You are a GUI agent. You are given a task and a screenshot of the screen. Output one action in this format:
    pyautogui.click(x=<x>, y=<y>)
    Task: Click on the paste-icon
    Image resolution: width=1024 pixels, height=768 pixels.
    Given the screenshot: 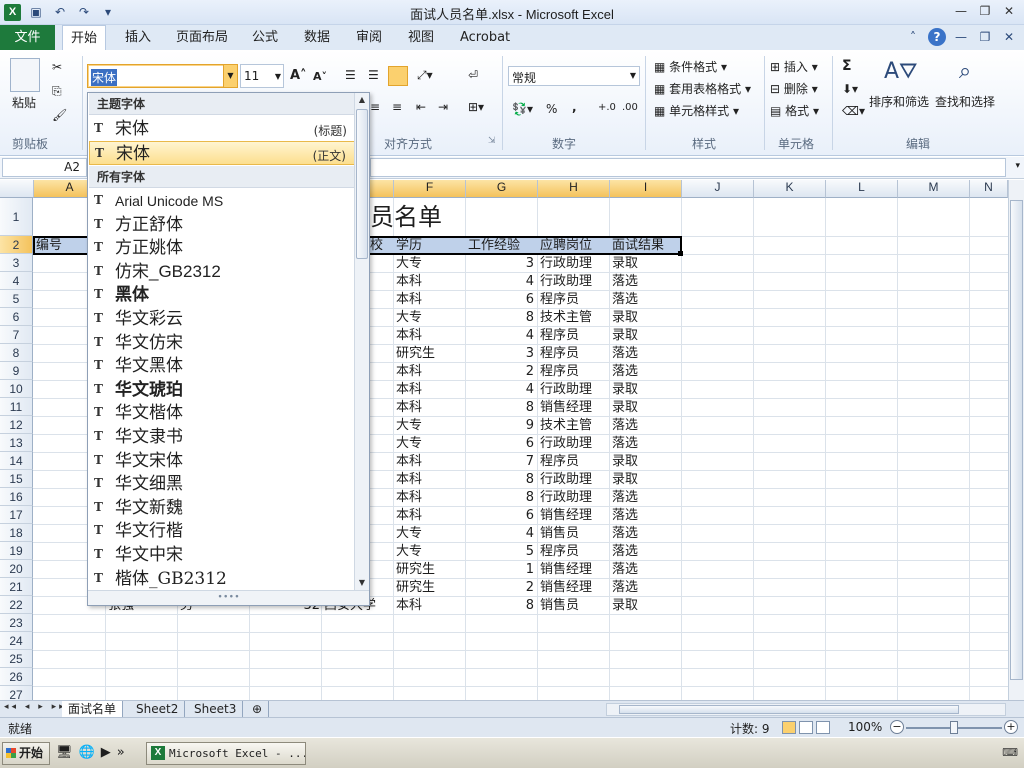 What is the action you would take?
    pyautogui.click(x=25, y=75)
    